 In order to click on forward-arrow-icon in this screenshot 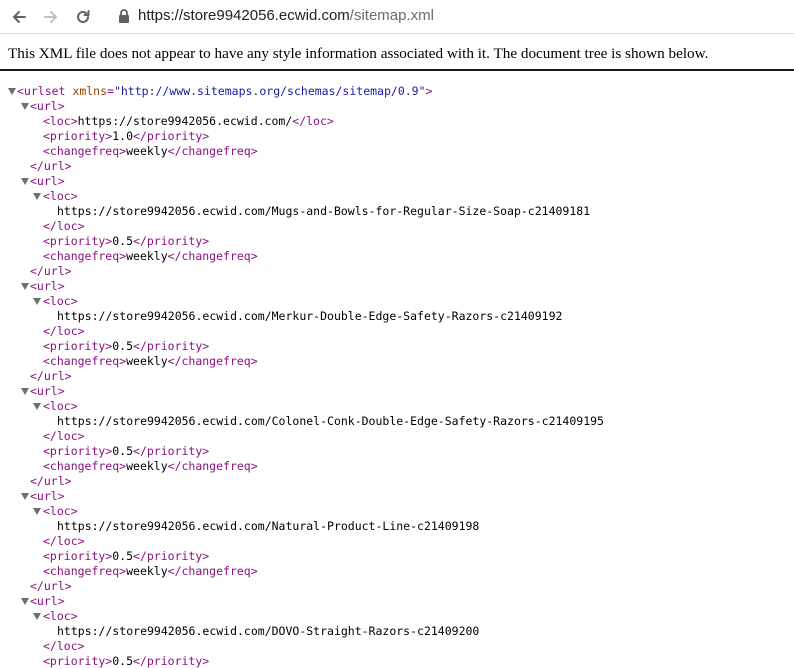, I will do `click(51, 17)`.